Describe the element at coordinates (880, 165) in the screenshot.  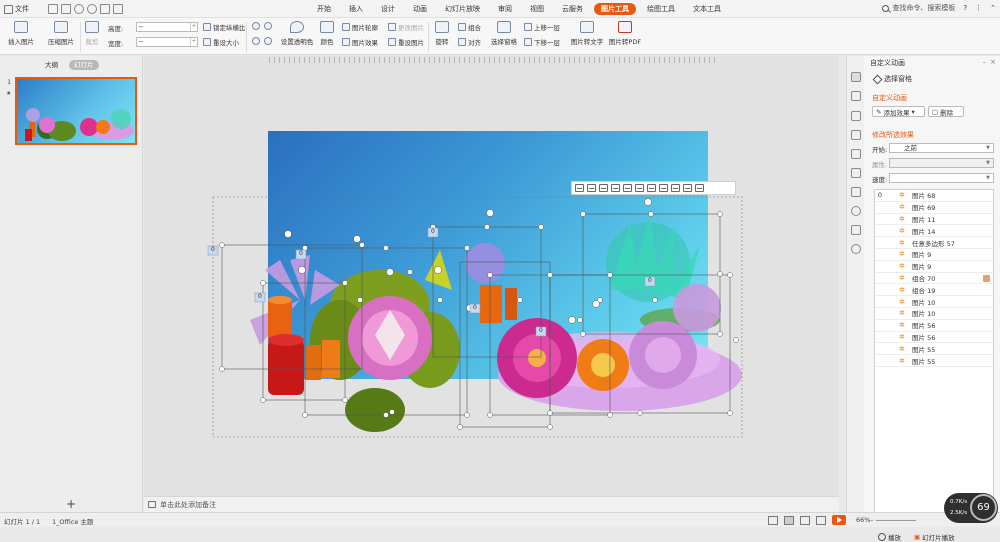
I see `property-label: 属性:` at that location.